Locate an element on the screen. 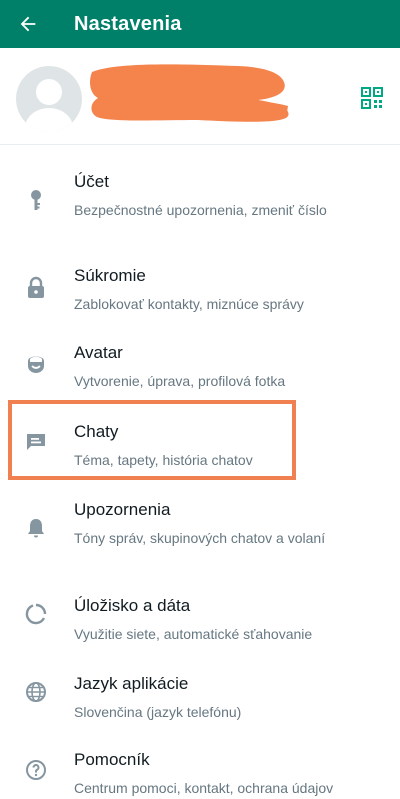 This screenshot has height=799, width=400. bell-icon is located at coordinates (36, 528).